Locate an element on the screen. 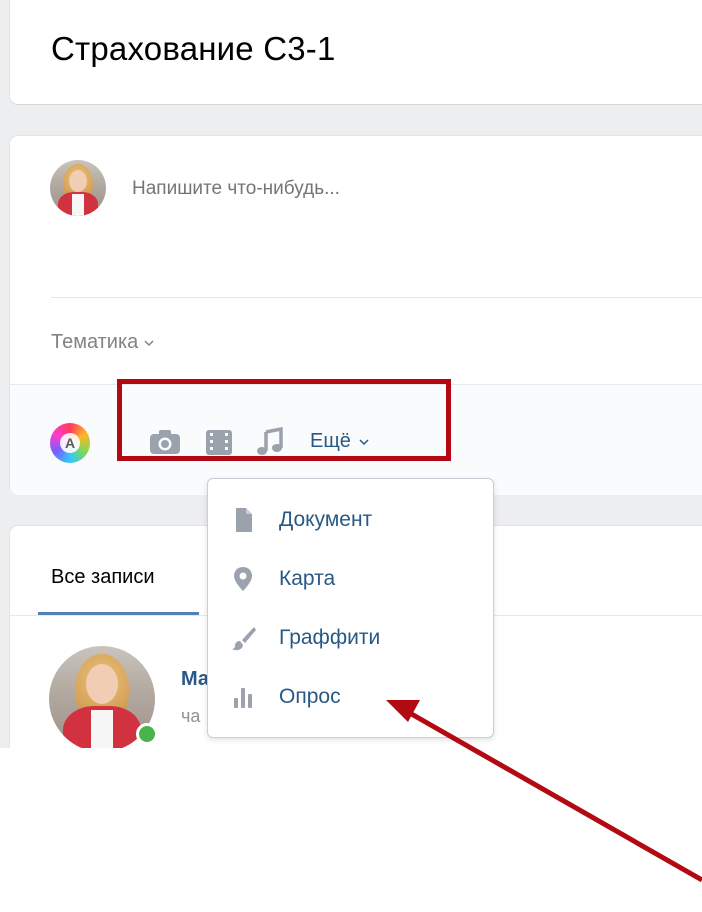 The height and width of the screenshot is (912, 702). user-avatar is located at coordinates (78, 188).